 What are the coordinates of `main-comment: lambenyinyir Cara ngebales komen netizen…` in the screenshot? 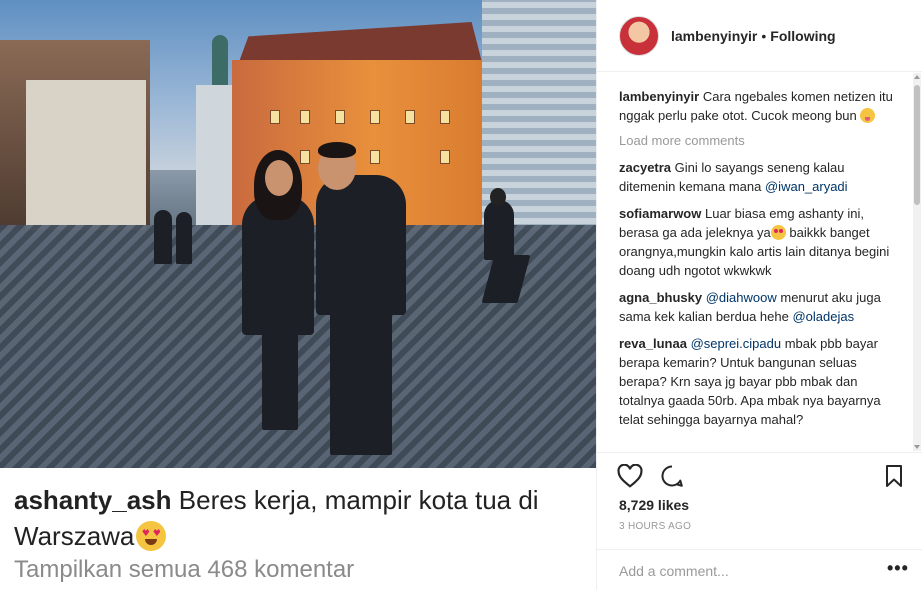 It's located at (758, 106).